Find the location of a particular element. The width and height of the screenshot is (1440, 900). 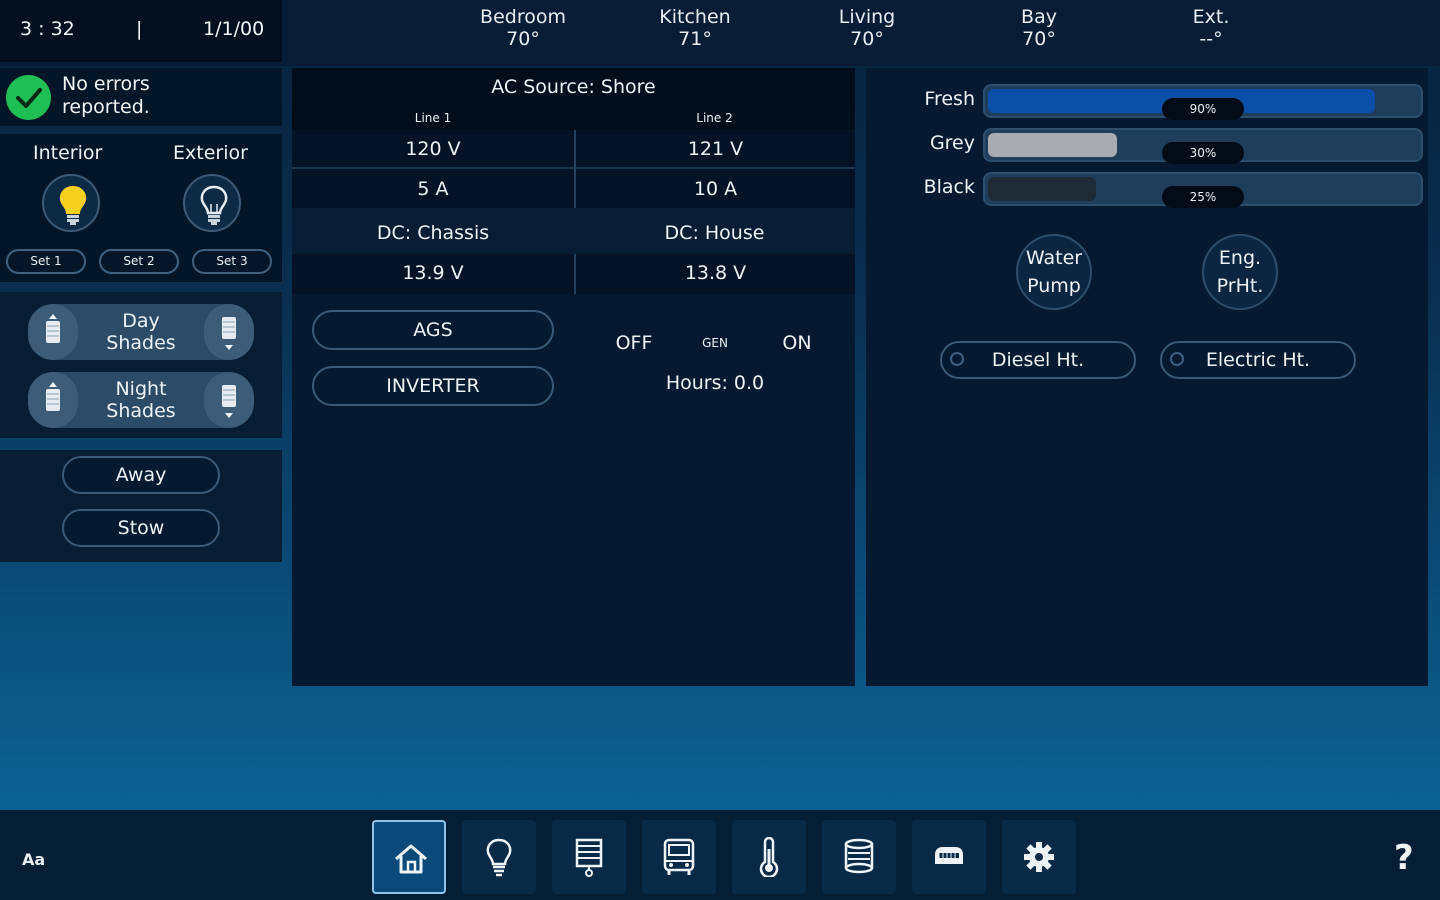

shade-down-icon is located at coordinates (229, 401).